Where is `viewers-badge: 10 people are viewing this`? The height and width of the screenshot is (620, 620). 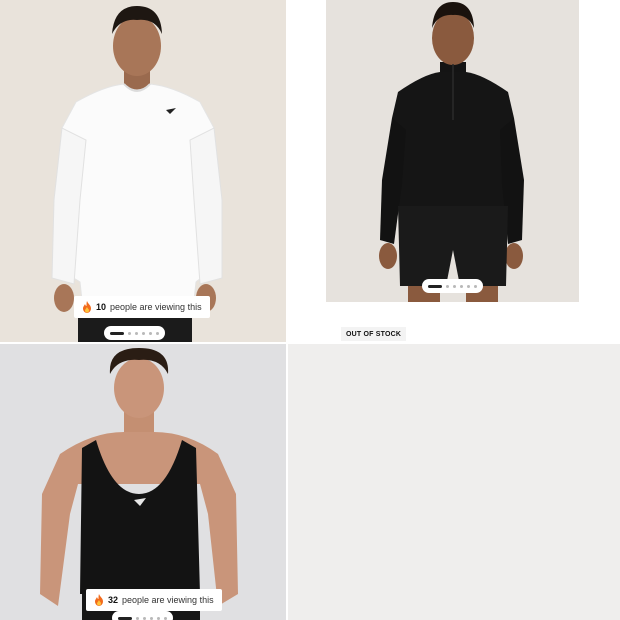
viewers-badge: 10 people are viewing this is located at coordinates (142, 307).